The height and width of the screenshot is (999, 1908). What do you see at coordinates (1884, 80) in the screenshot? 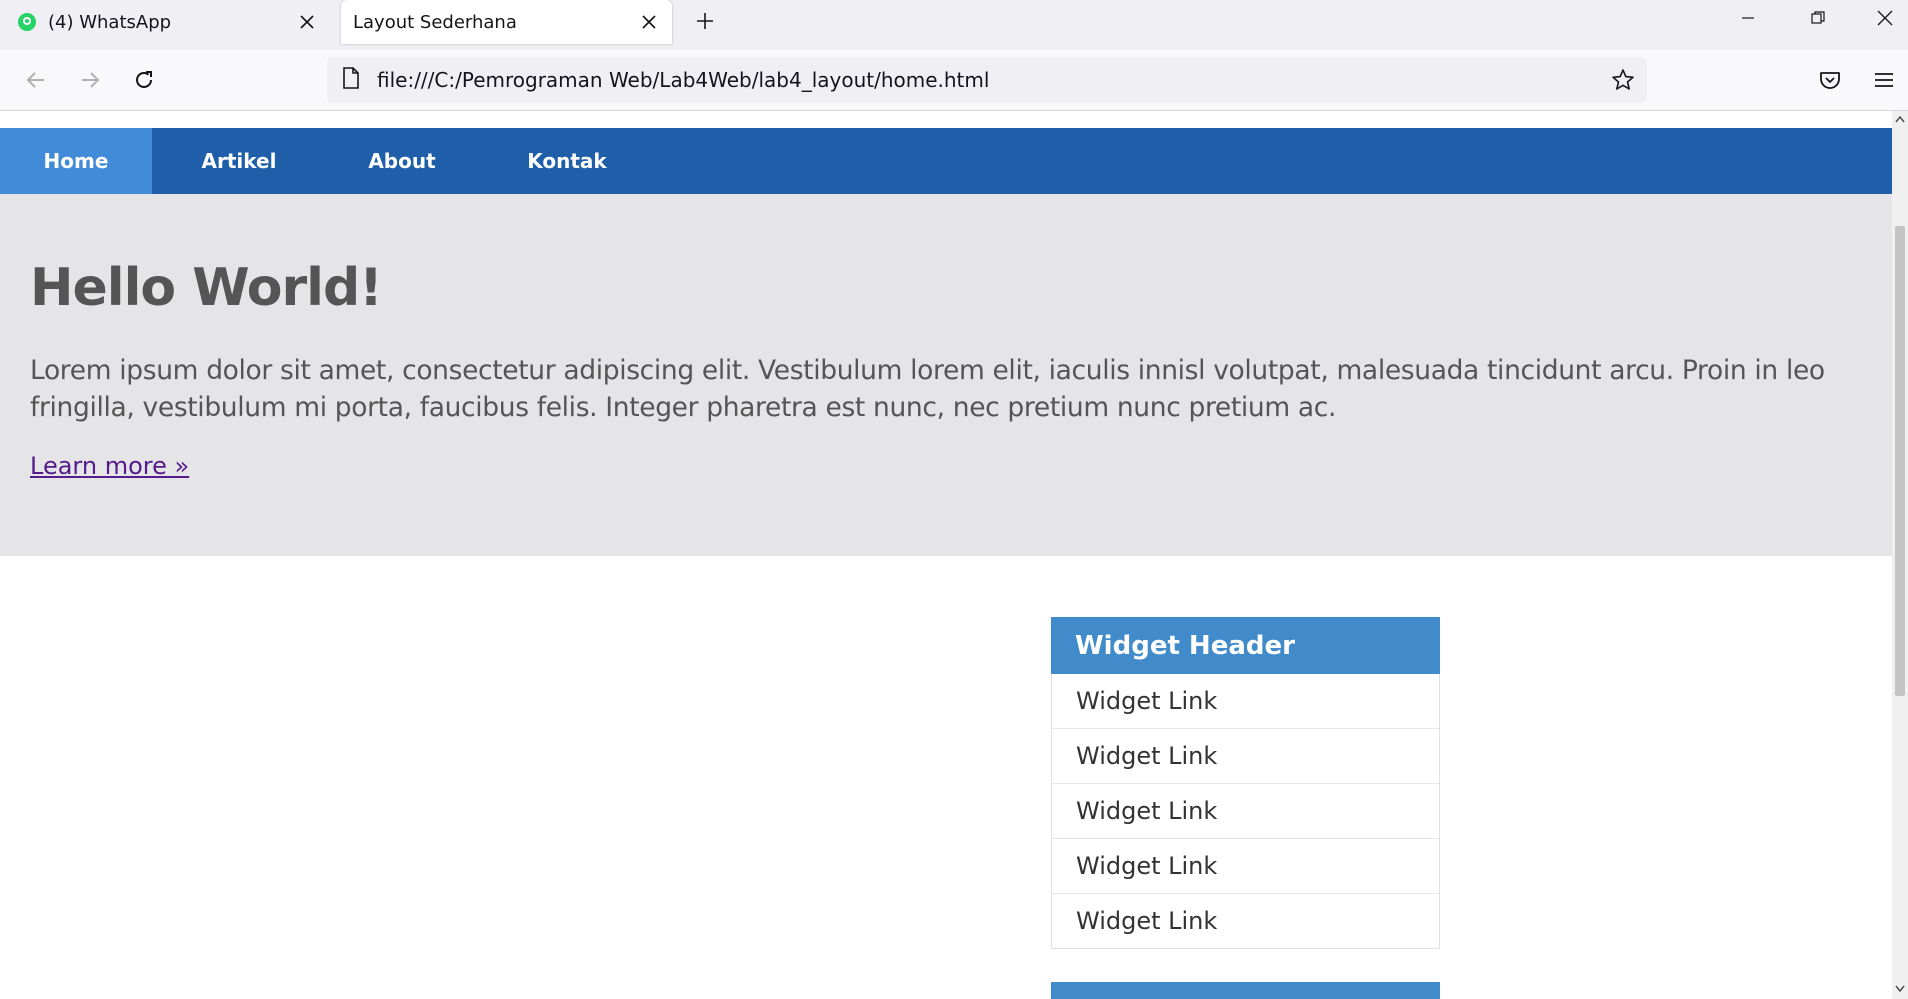
I see `menu-icon` at bounding box center [1884, 80].